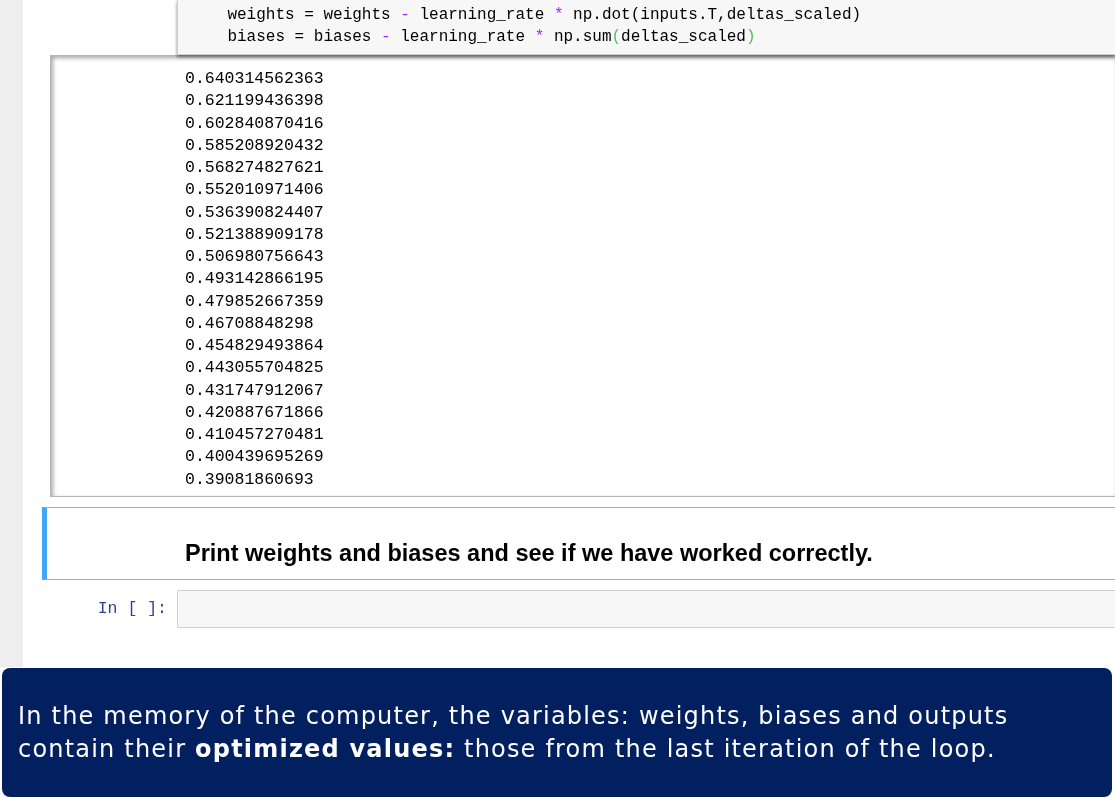  What do you see at coordinates (255, 457) in the screenshot?
I see `output-line: 0.400439695269` at bounding box center [255, 457].